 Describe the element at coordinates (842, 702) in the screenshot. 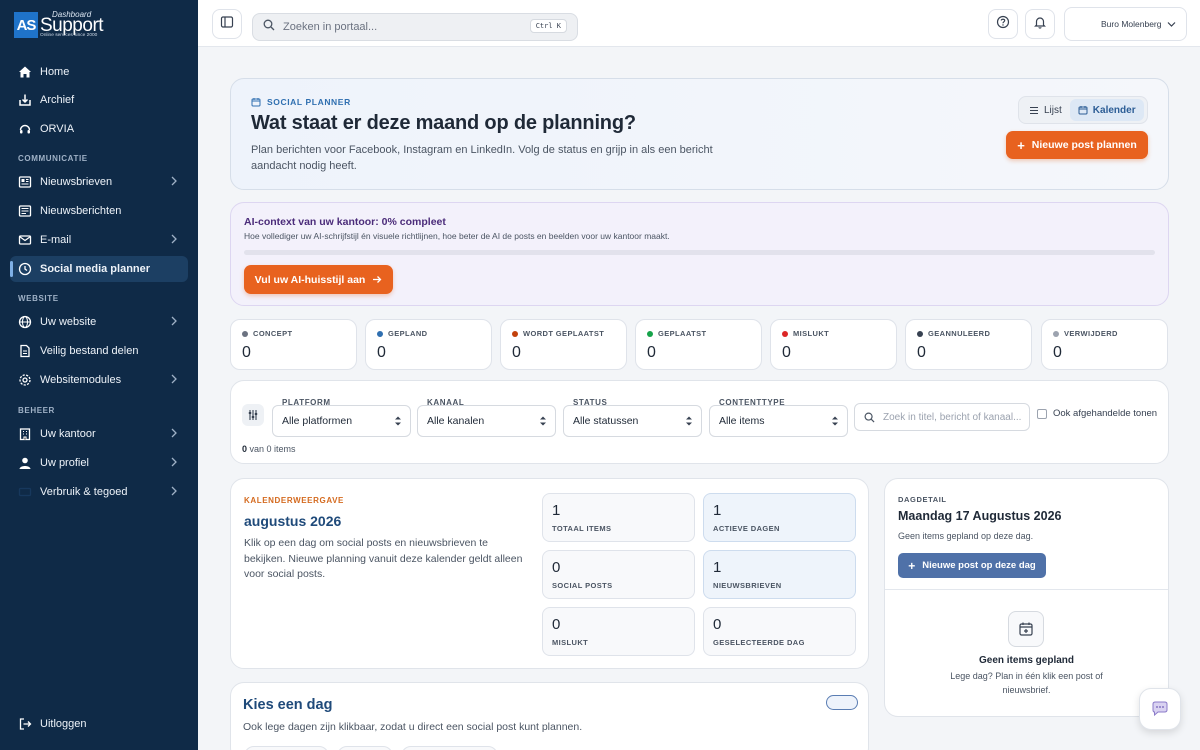

I see `toggle-switch` at that location.